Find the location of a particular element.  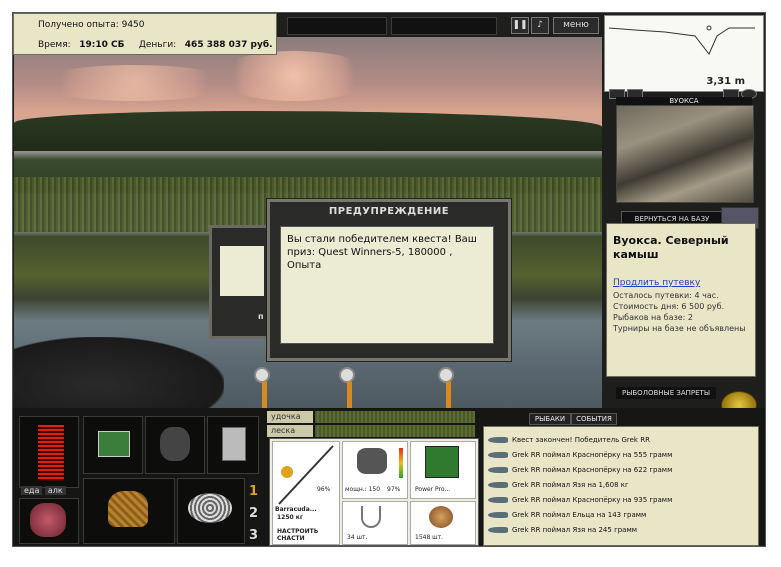

time-value: 19:10 СБ is located at coordinates (102, 45).